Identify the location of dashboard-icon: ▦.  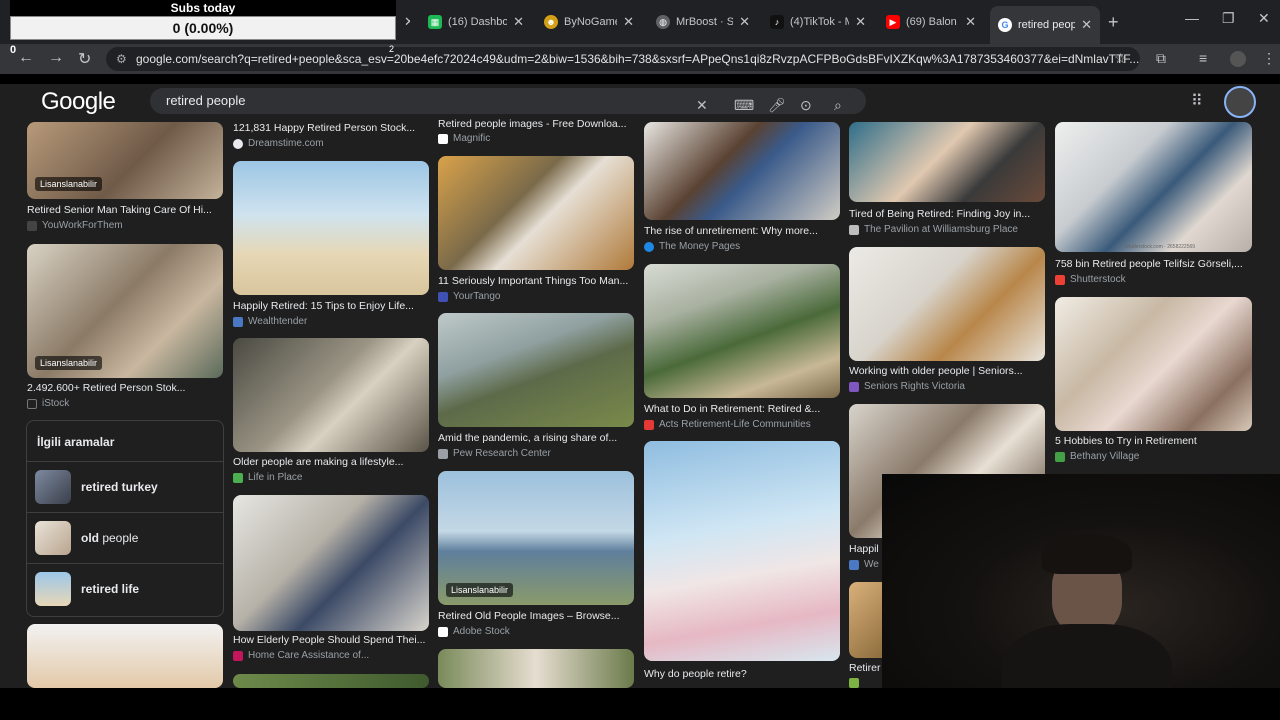
(435, 22).